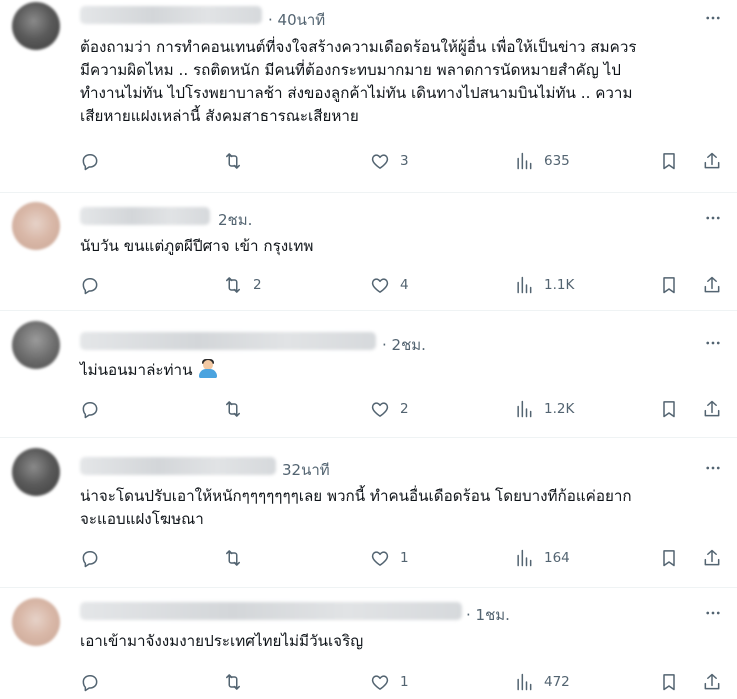 This screenshot has width=737, height=699. Describe the element at coordinates (488, 615) in the screenshot. I see `post-timestamp: · 1ชม.` at that location.